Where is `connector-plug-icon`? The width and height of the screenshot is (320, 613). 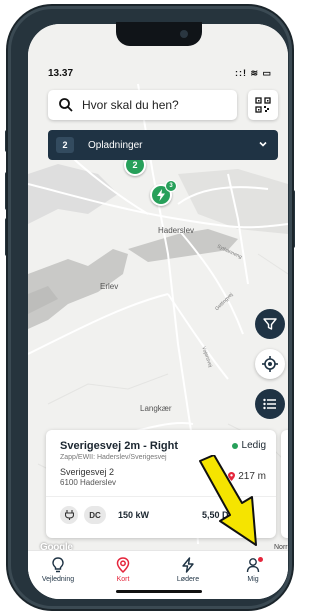 connector-plug-icon is located at coordinates (69, 515).